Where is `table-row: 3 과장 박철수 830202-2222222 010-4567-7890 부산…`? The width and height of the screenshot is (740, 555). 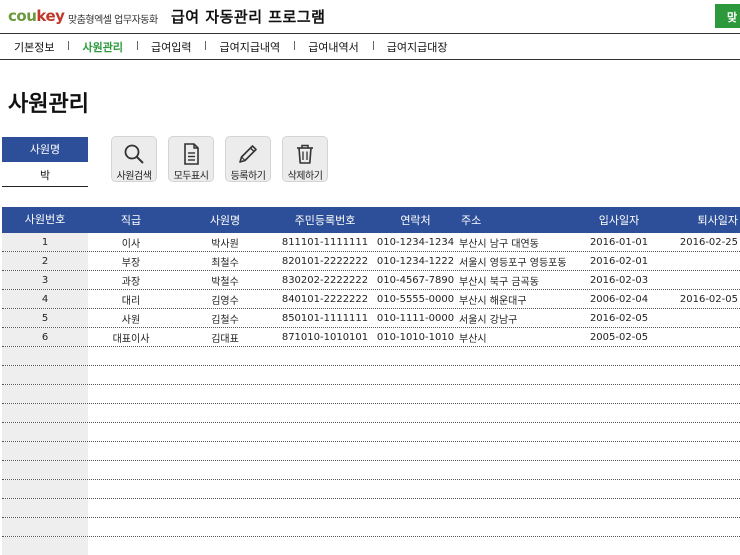 table-row: 3 과장 박철수 830202-2222222 010-4567-7890 부산… is located at coordinates (371, 280).